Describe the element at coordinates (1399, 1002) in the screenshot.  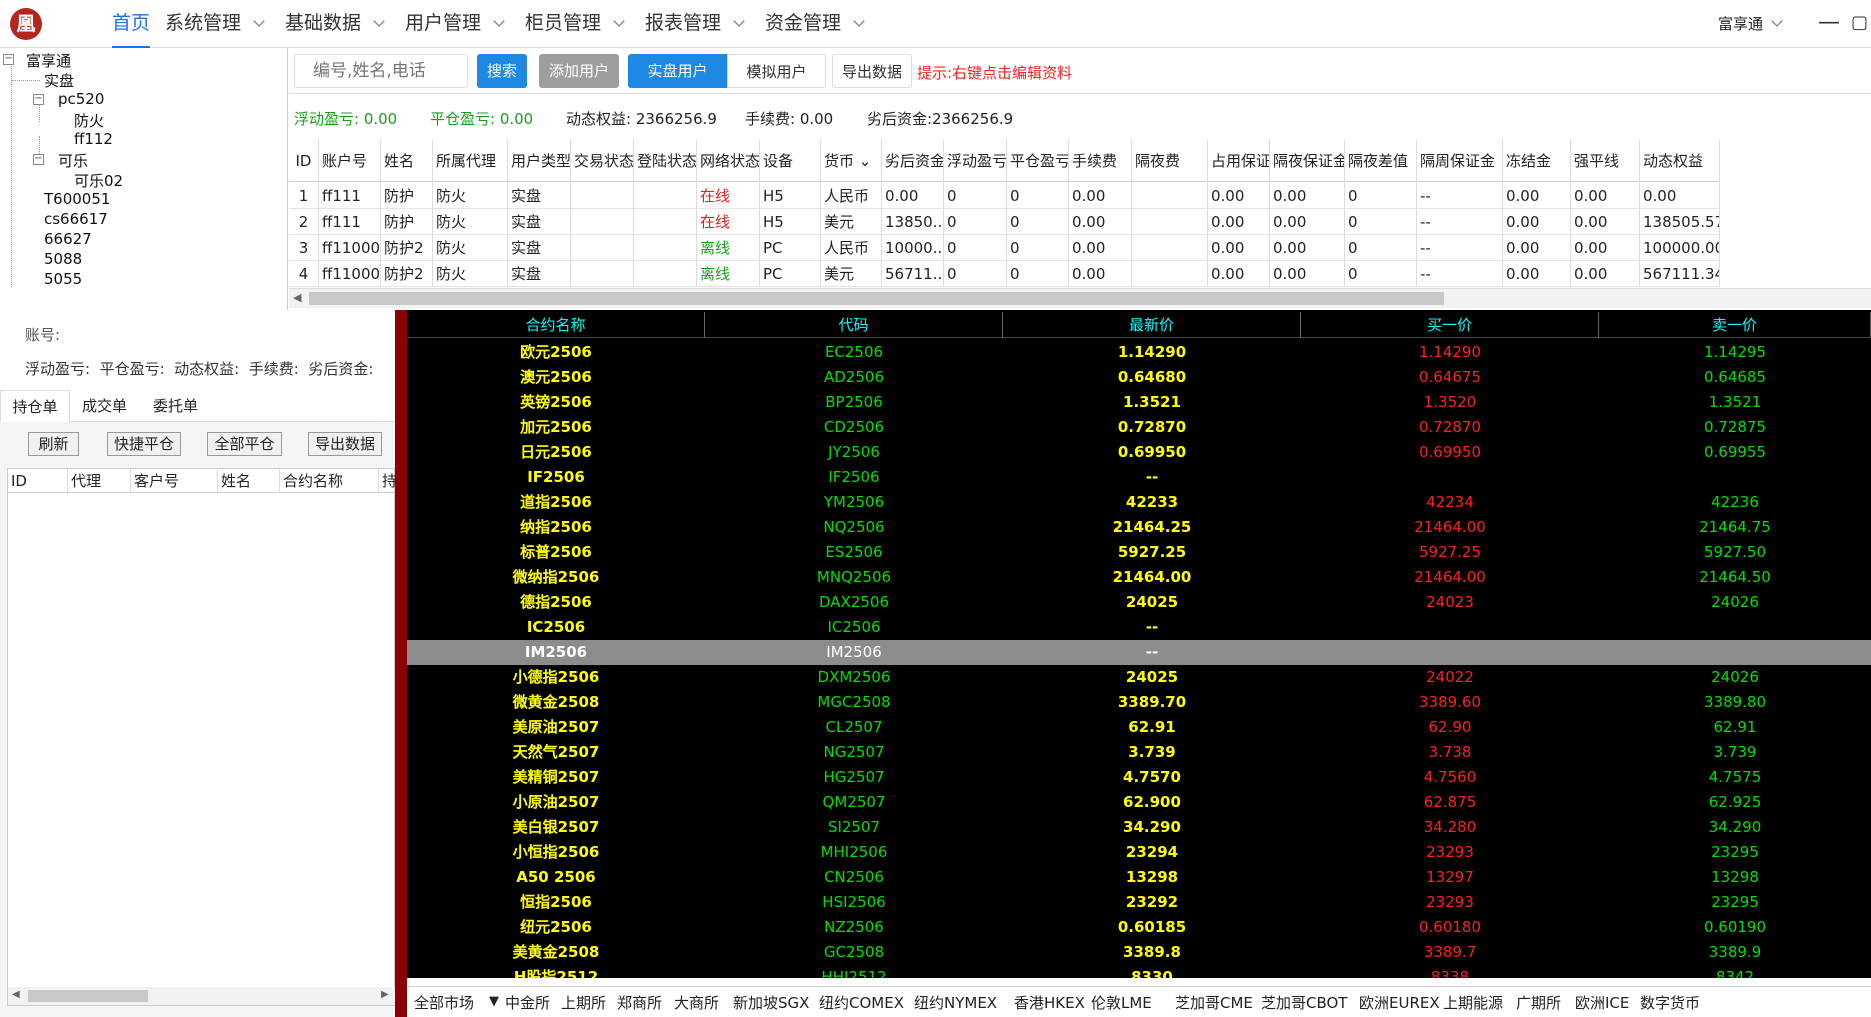
I see `market-tab: 欧洲EUREX` at that location.